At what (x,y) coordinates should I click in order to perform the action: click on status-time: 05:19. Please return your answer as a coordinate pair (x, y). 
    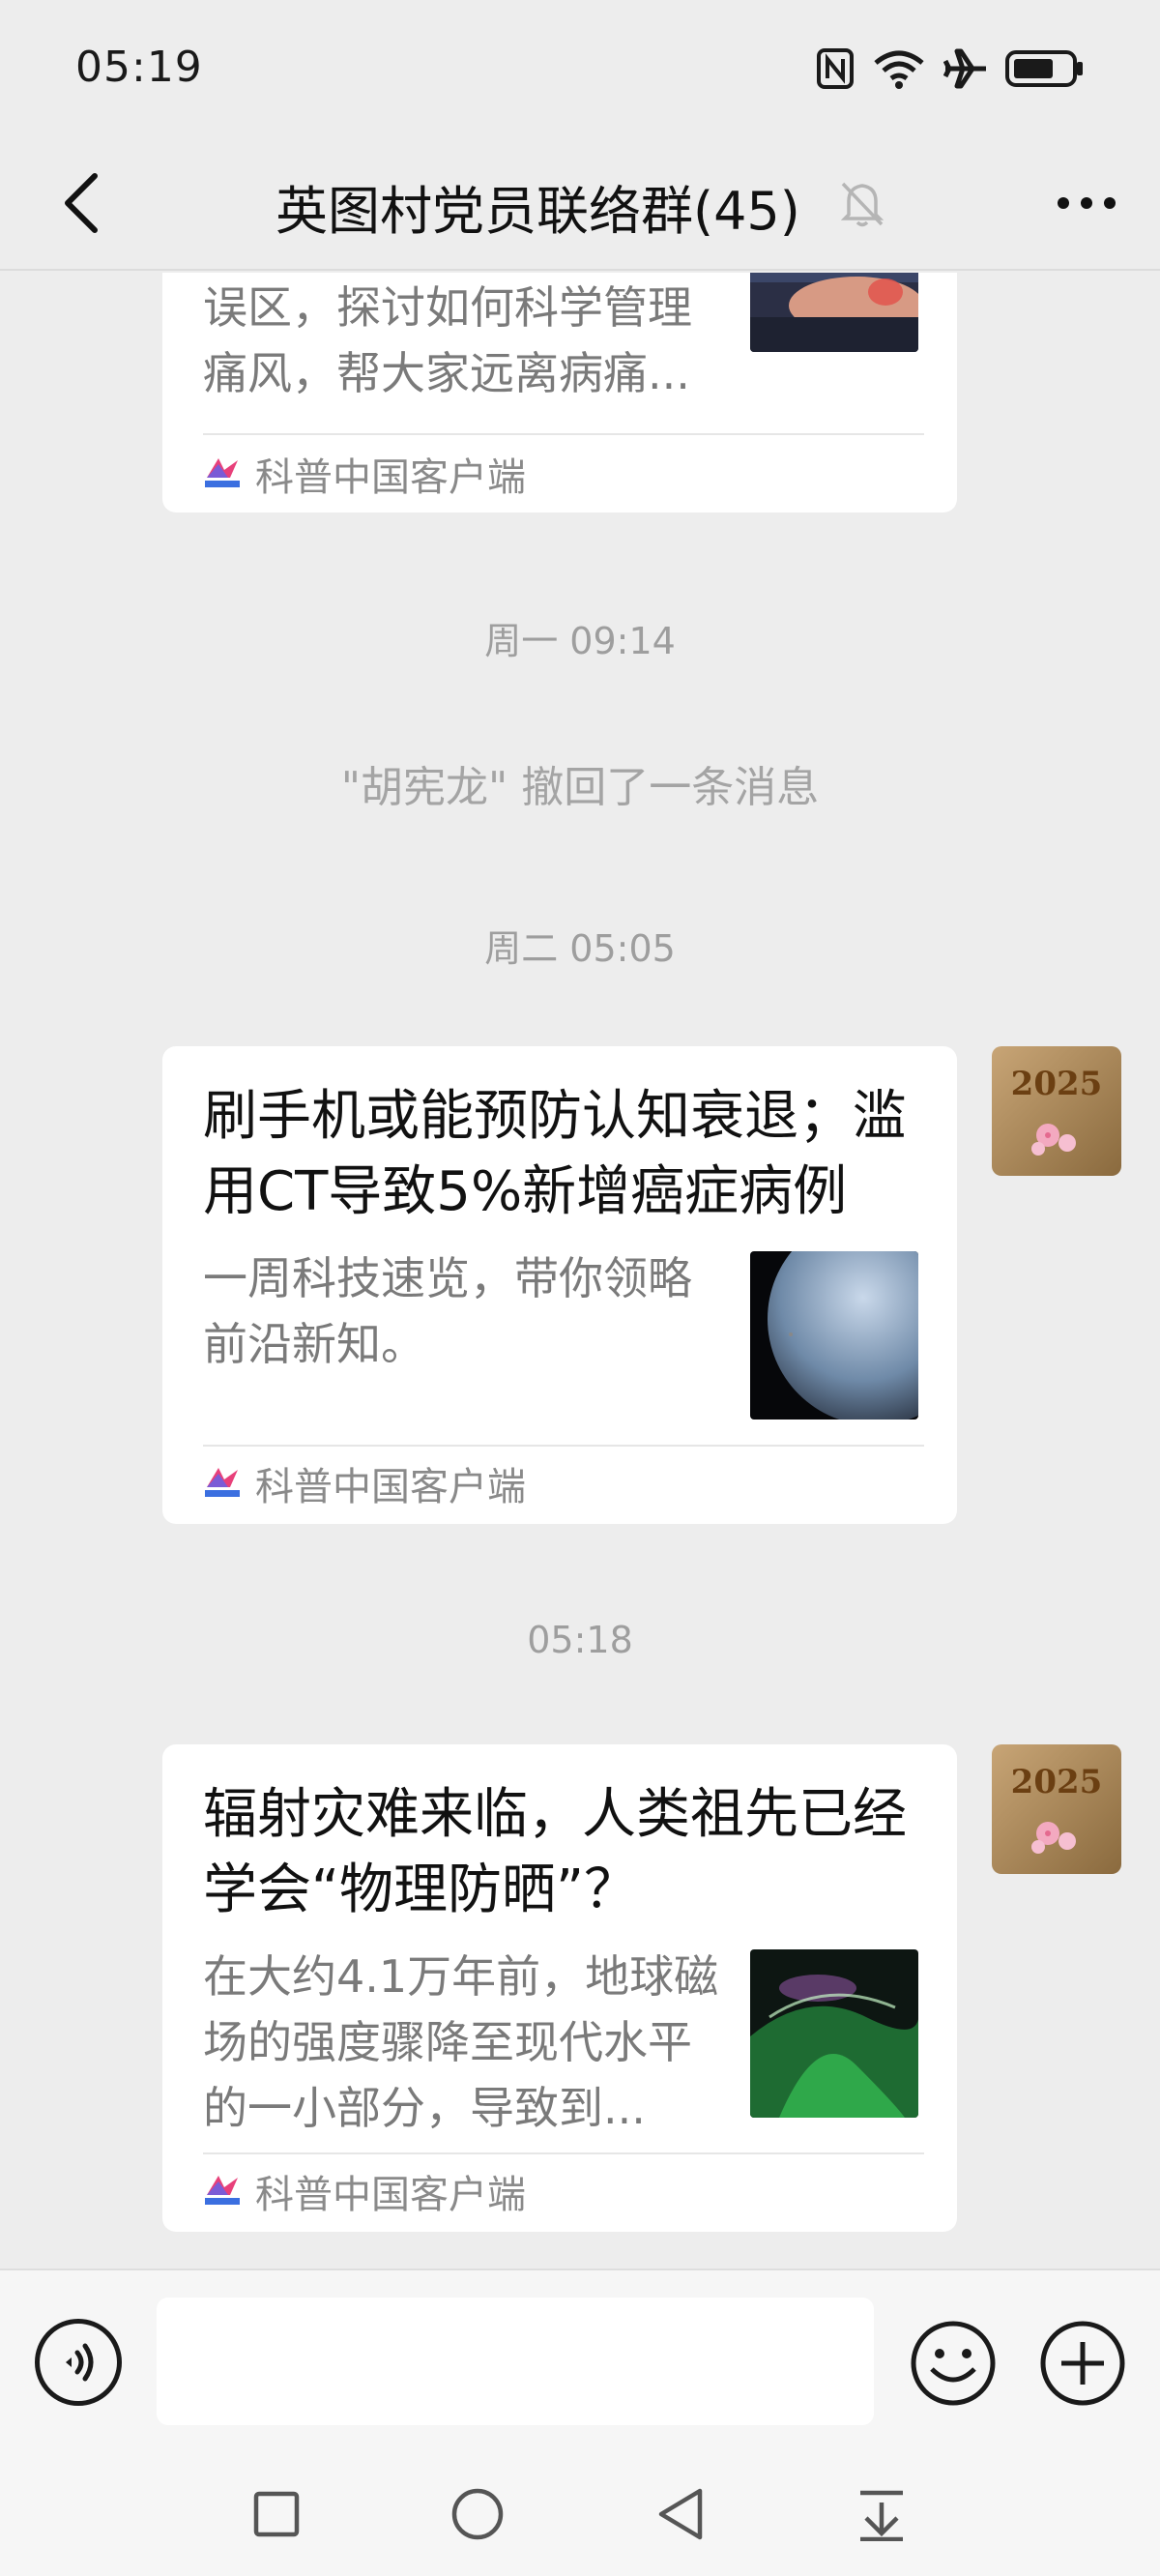
    Looking at the image, I should click on (139, 67).